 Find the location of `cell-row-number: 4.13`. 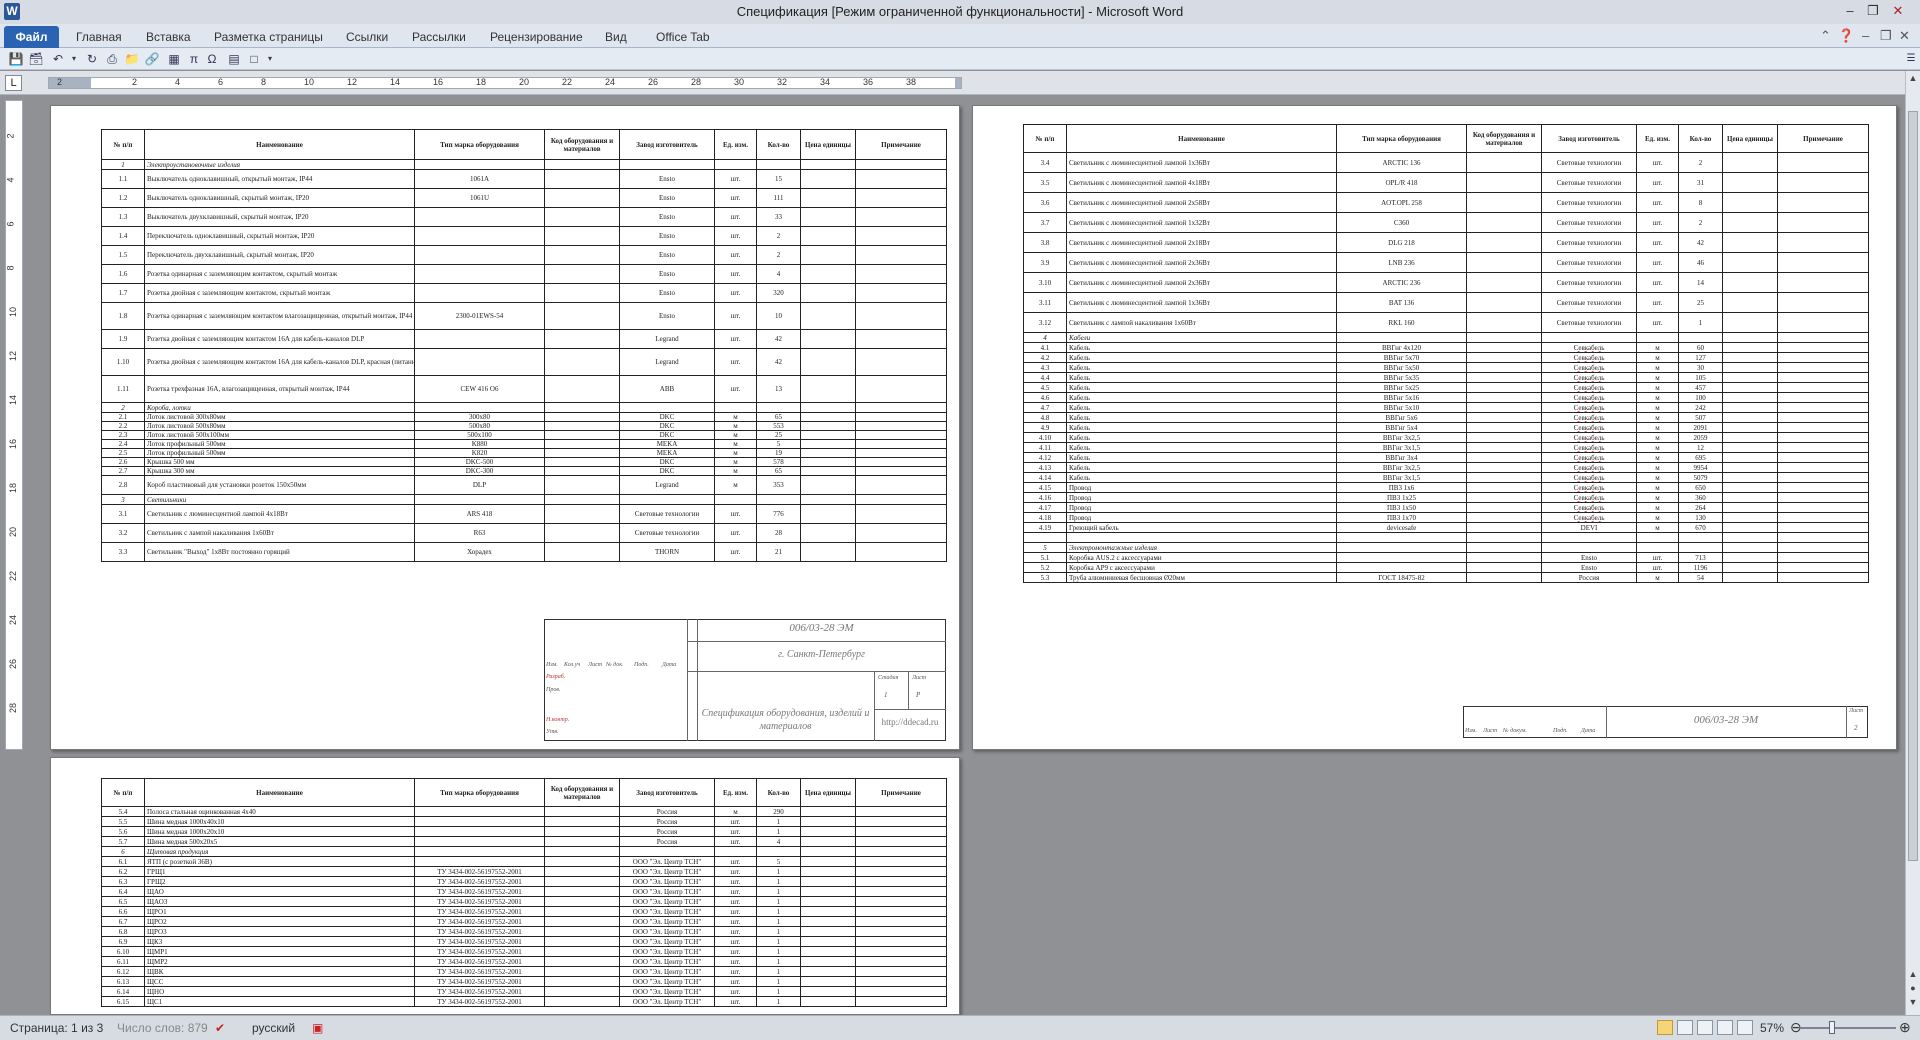

cell-row-number: 4.13 is located at coordinates (1045, 467).